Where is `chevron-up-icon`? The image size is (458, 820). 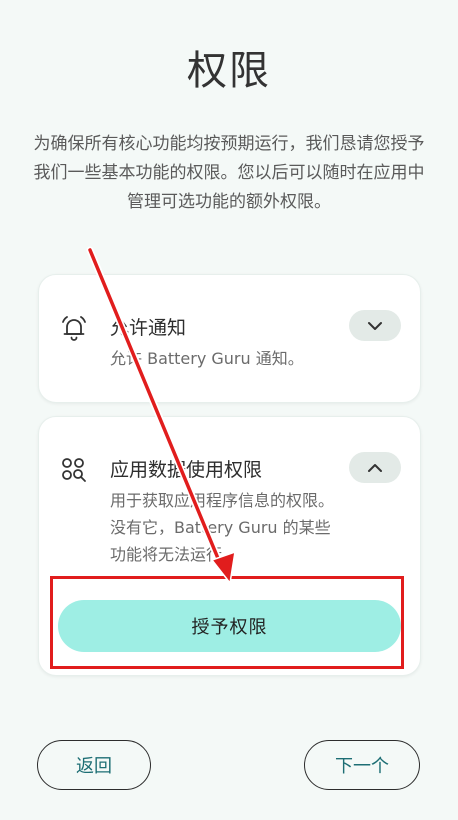 chevron-up-icon is located at coordinates (375, 467).